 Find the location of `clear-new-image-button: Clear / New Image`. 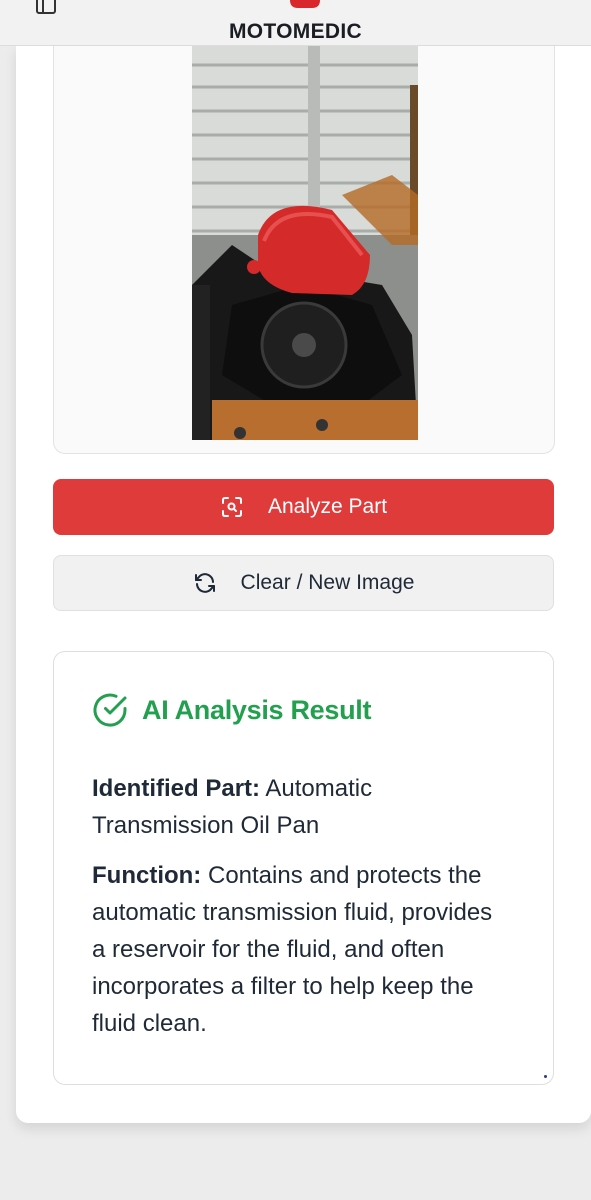

clear-new-image-button: Clear / New Image is located at coordinates (303, 583).